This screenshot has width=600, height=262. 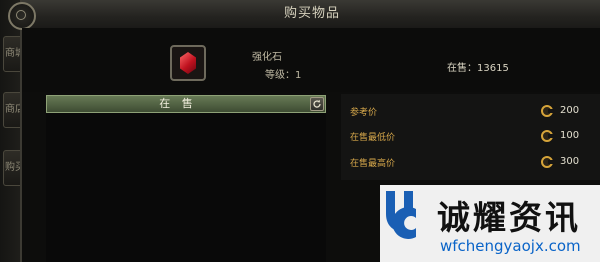 What do you see at coordinates (283, 75) in the screenshot?
I see `item-level: 等级：1` at bounding box center [283, 75].